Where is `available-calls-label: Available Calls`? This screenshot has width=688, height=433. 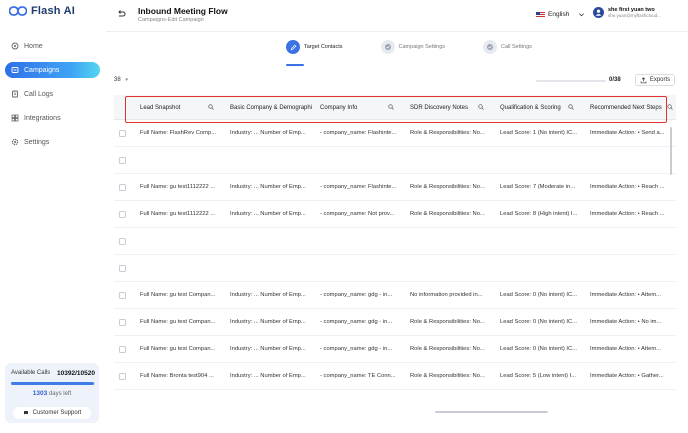
available-calls-label: Available Calls is located at coordinates (31, 373).